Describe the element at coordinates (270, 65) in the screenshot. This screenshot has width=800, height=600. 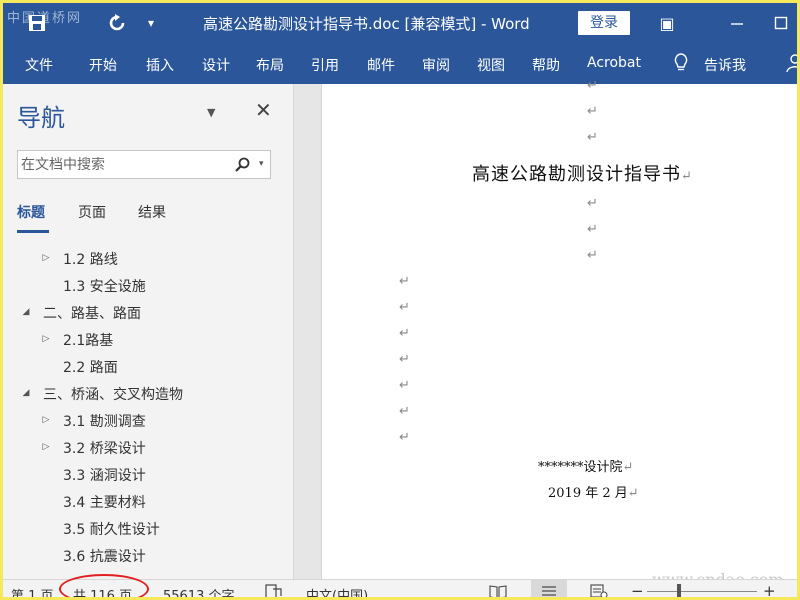
I see `tab-layout: 布局` at that location.